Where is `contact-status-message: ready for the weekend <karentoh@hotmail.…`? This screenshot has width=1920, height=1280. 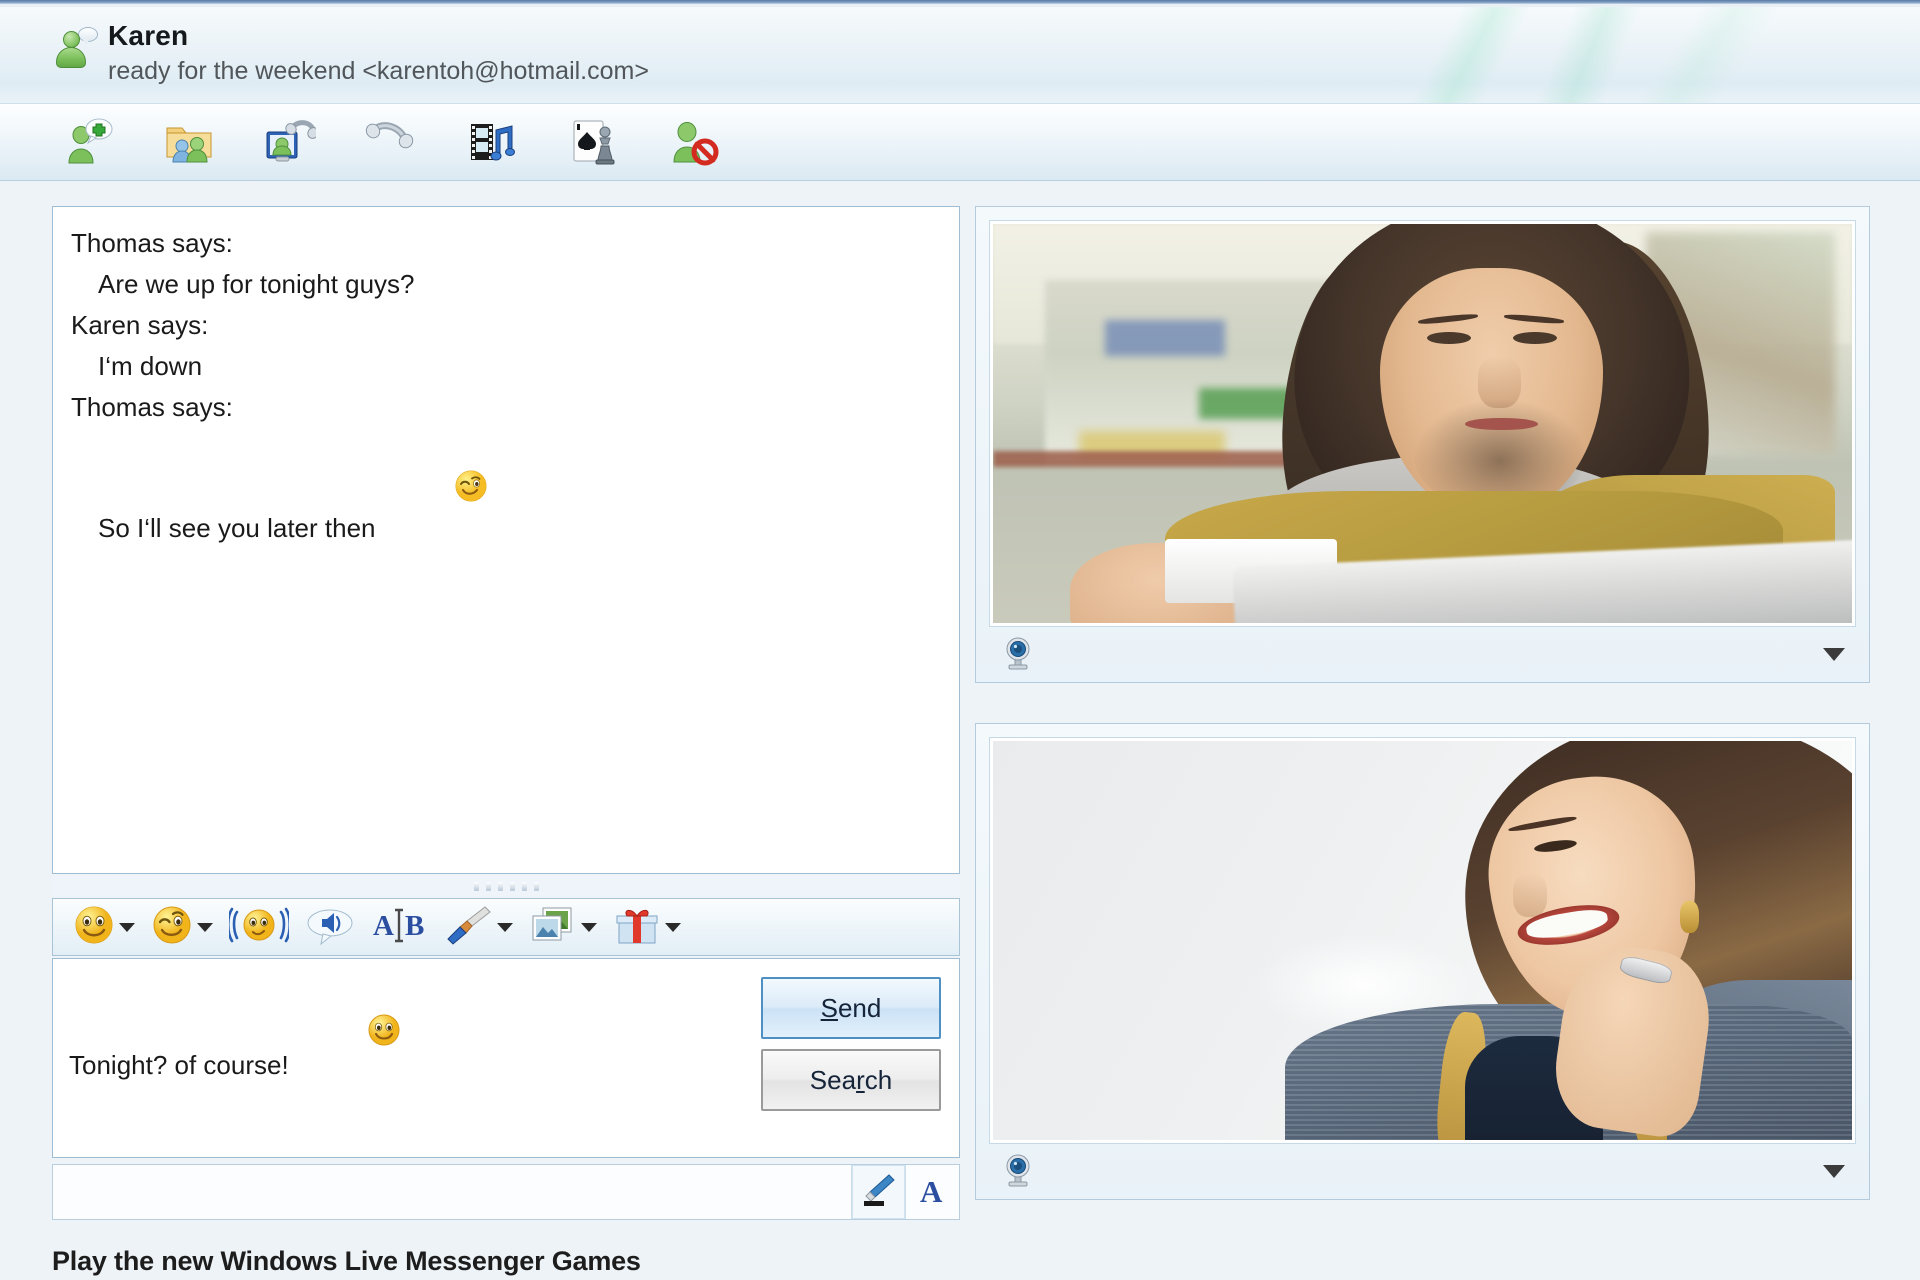
contact-status-message: ready for the weekend <karentoh@hotmail.… is located at coordinates (378, 71).